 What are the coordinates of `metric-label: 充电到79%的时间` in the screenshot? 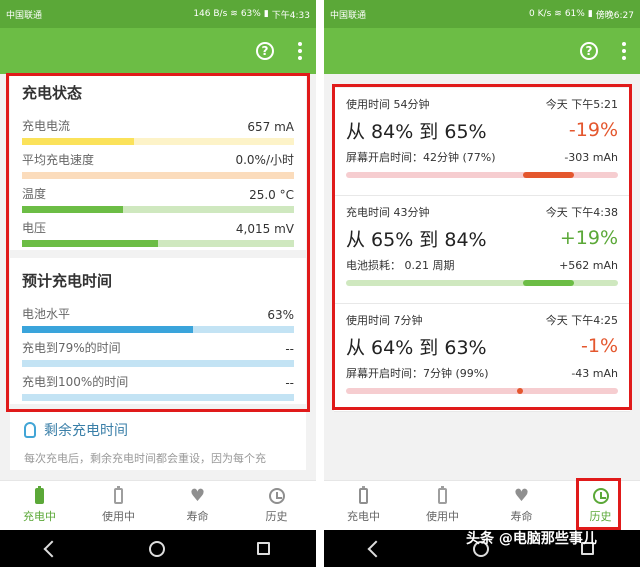 It's located at (71, 348).